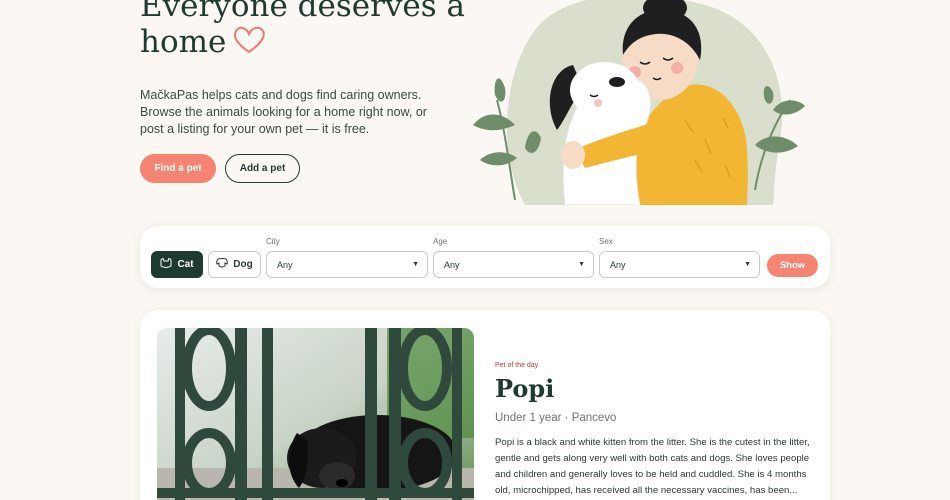 This screenshot has width=950, height=500. What do you see at coordinates (452, 264) in the screenshot?
I see `age-select-value: Any` at bounding box center [452, 264].